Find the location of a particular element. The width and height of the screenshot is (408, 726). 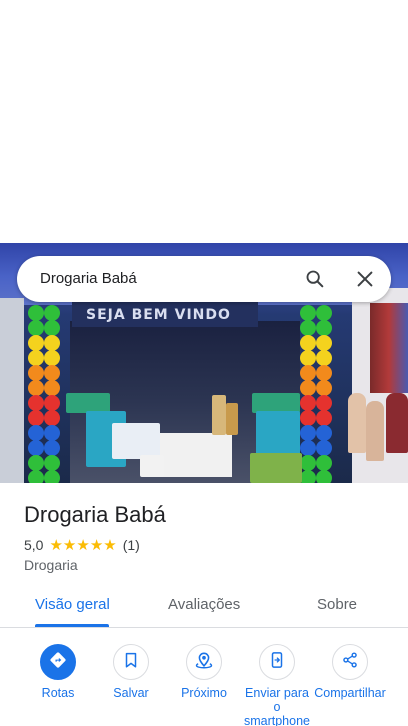

save-label: Salvar is located at coordinates (131, 693).